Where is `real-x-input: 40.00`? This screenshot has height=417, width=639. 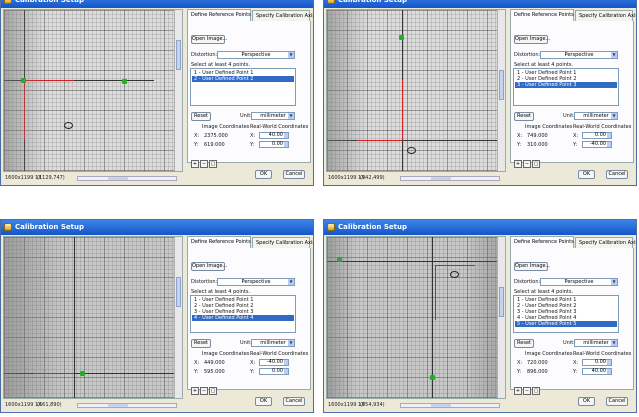
real-x-input: 40.00 is located at coordinates (274, 135).